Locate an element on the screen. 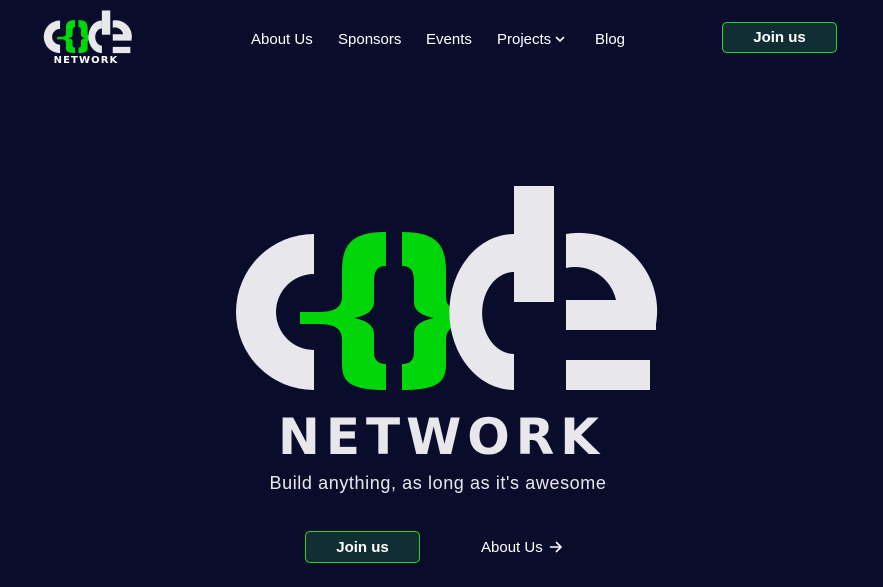  code-logo-mark-small is located at coordinates (87, 32).